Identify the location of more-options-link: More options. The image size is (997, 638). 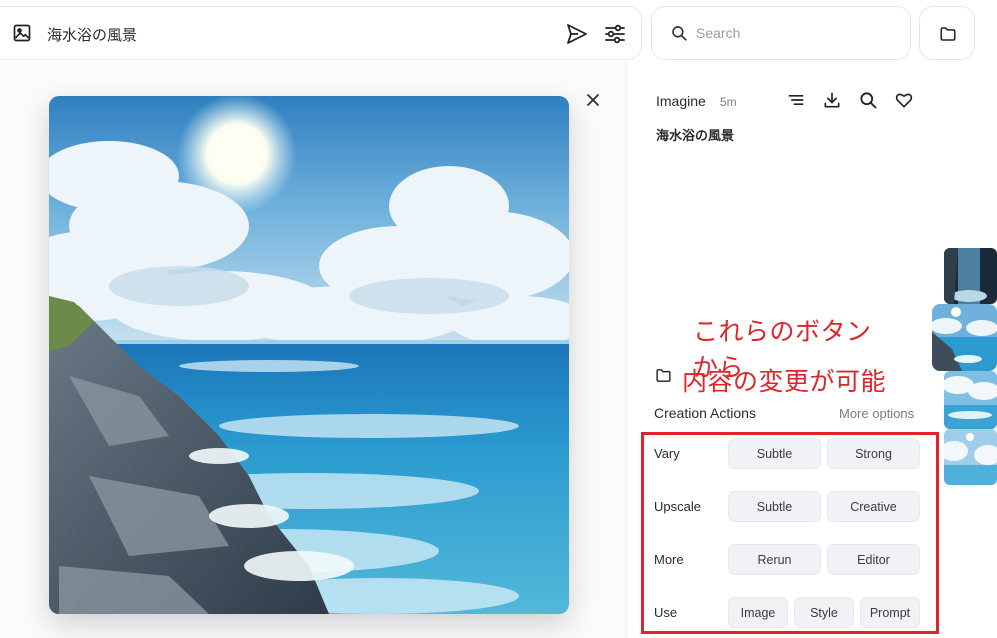
(876, 413).